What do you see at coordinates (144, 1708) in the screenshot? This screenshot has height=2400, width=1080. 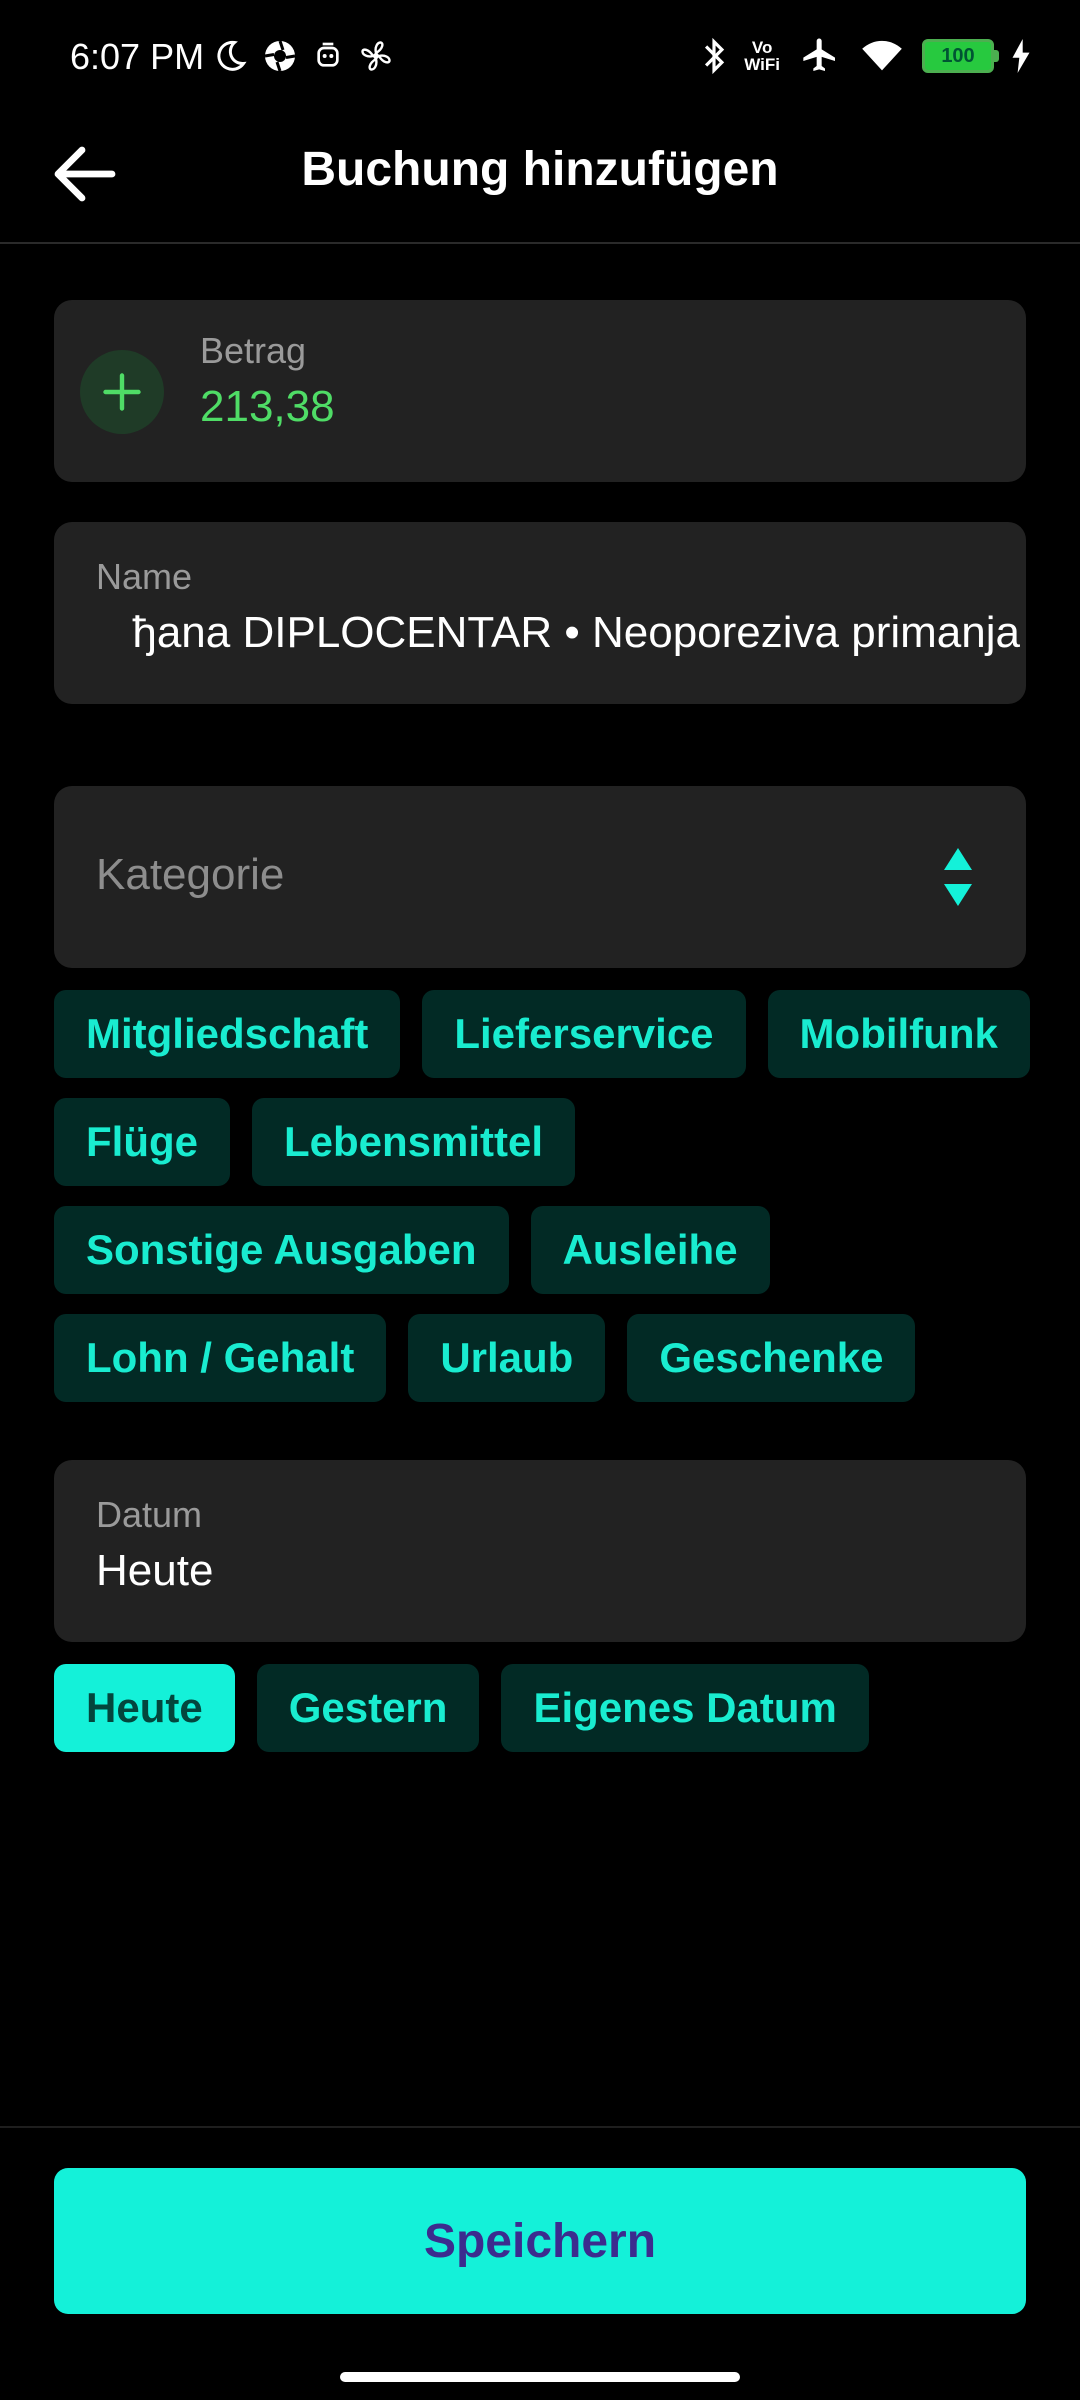 I see `date-chip-heute: Heute` at bounding box center [144, 1708].